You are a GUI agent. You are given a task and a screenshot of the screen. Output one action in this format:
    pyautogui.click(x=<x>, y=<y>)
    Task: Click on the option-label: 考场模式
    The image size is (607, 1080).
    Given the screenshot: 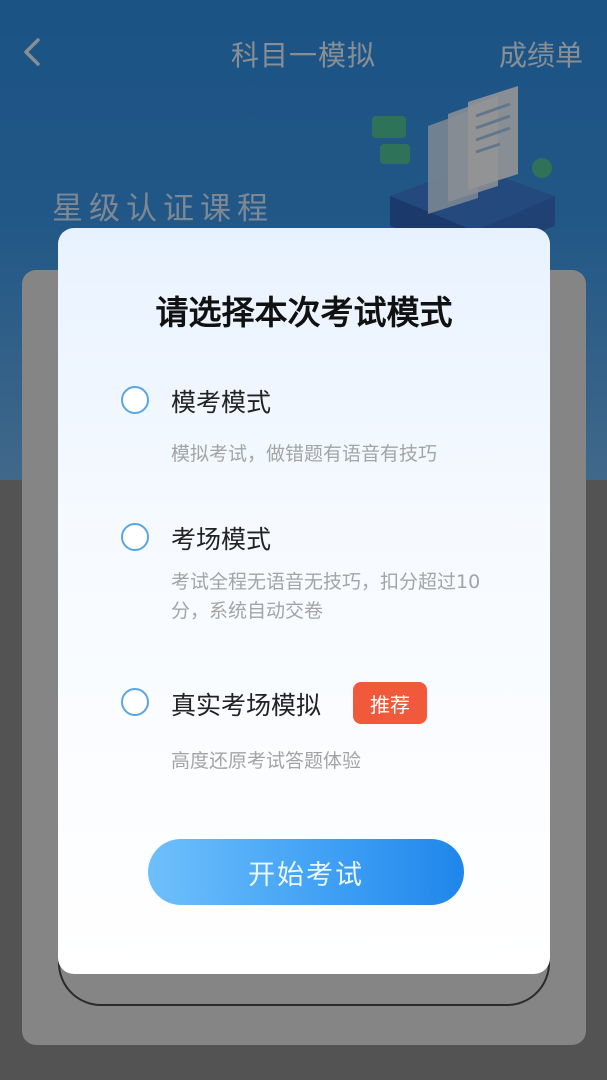 What is the action you would take?
    pyautogui.click(x=221, y=539)
    